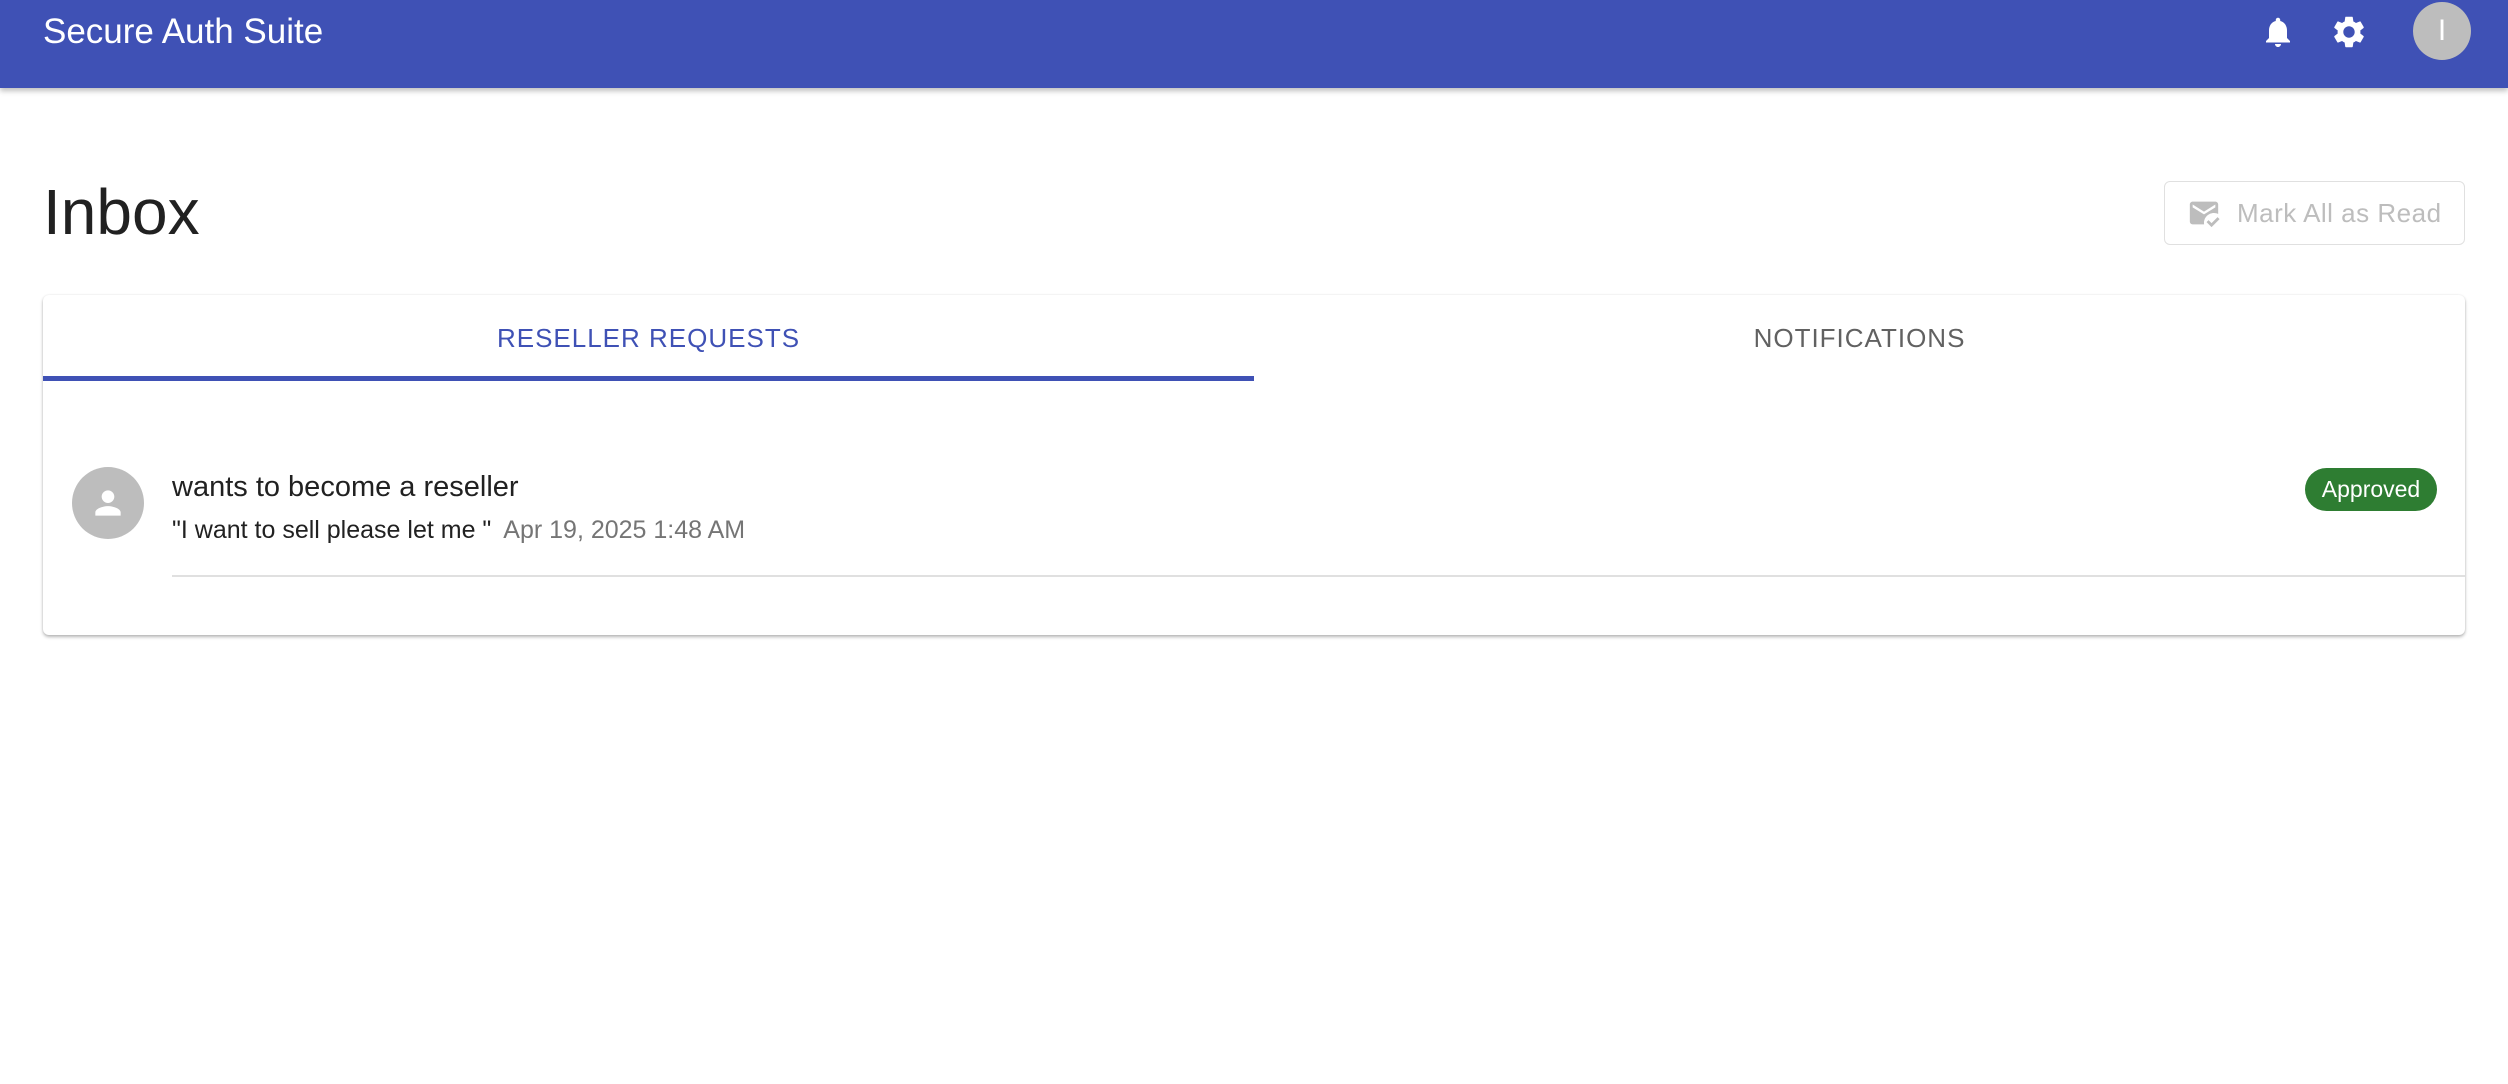 Image resolution: width=2508 pixels, height=1084 pixels. What do you see at coordinates (1318, 576) in the screenshot?
I see `divider` at bounding box center [1318, 576].